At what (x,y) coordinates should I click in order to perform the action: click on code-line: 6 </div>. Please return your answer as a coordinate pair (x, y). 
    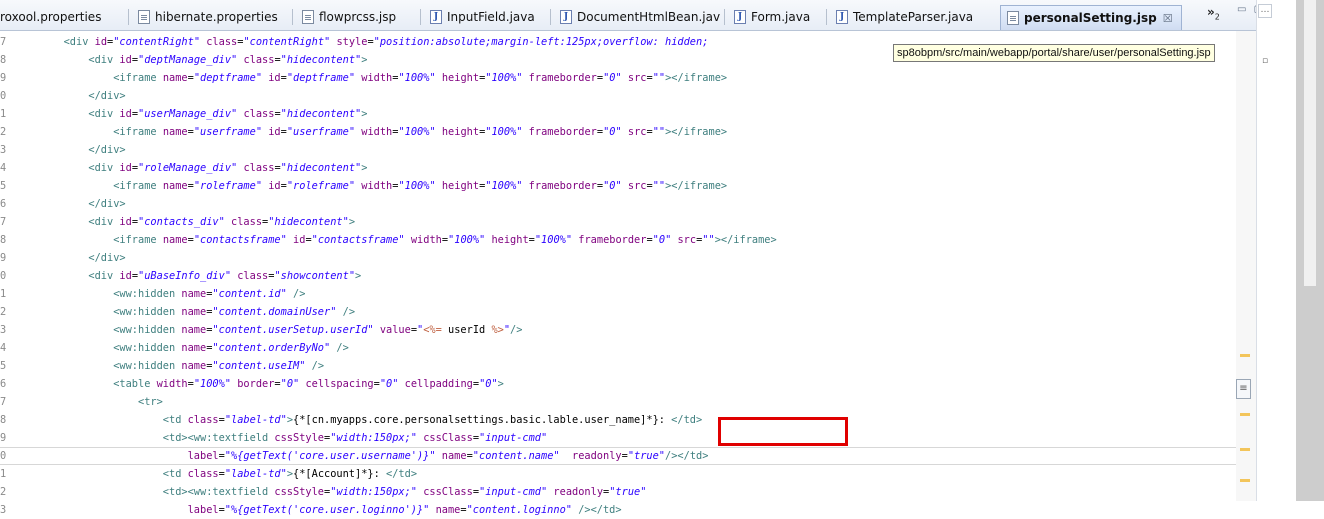
    Looking at the image, I should click on (618, 204).